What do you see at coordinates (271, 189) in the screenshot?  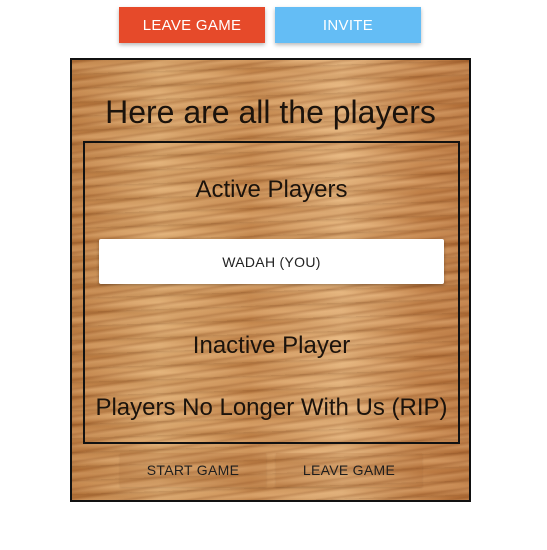 I see `active-players-heading: Active Players` at bounding box center [271, 189].